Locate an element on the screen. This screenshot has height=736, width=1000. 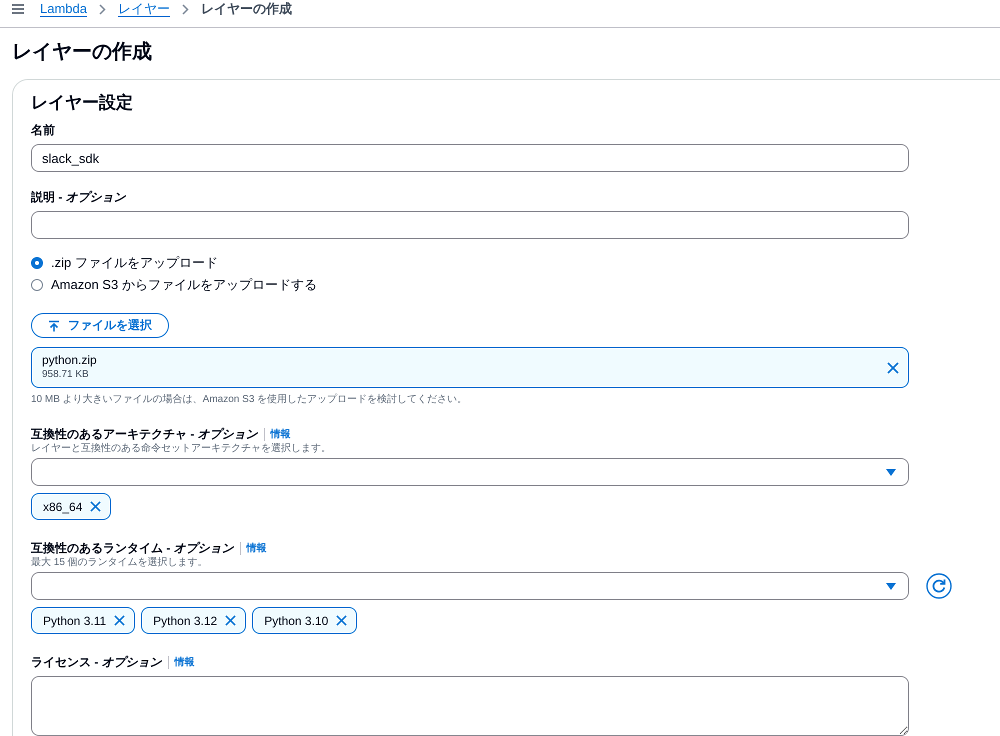
name-input: slack_sdk is located at coordinates (470, 158).